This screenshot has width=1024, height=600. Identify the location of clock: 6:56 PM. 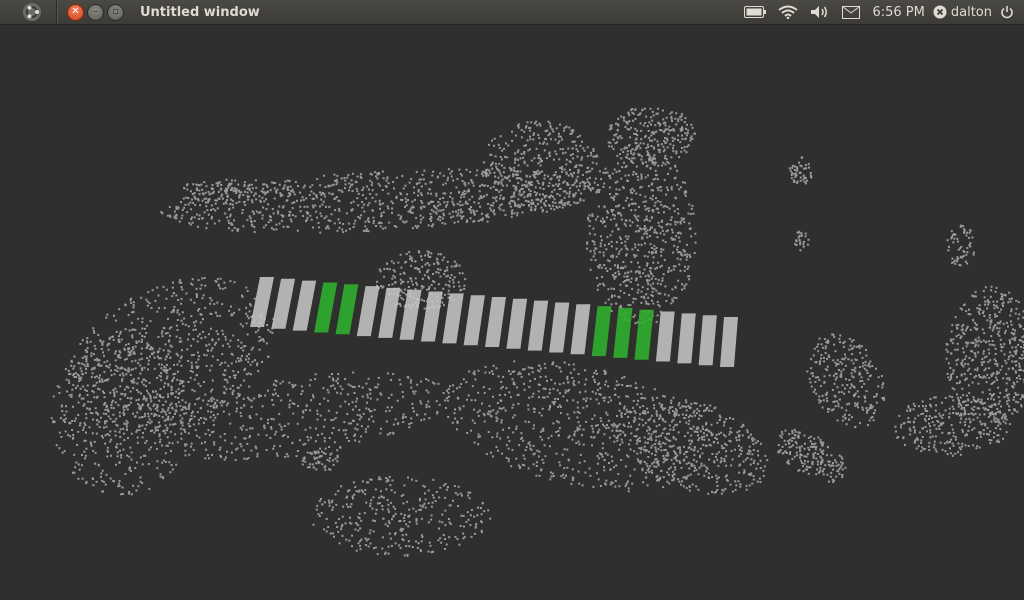
(898, 12).